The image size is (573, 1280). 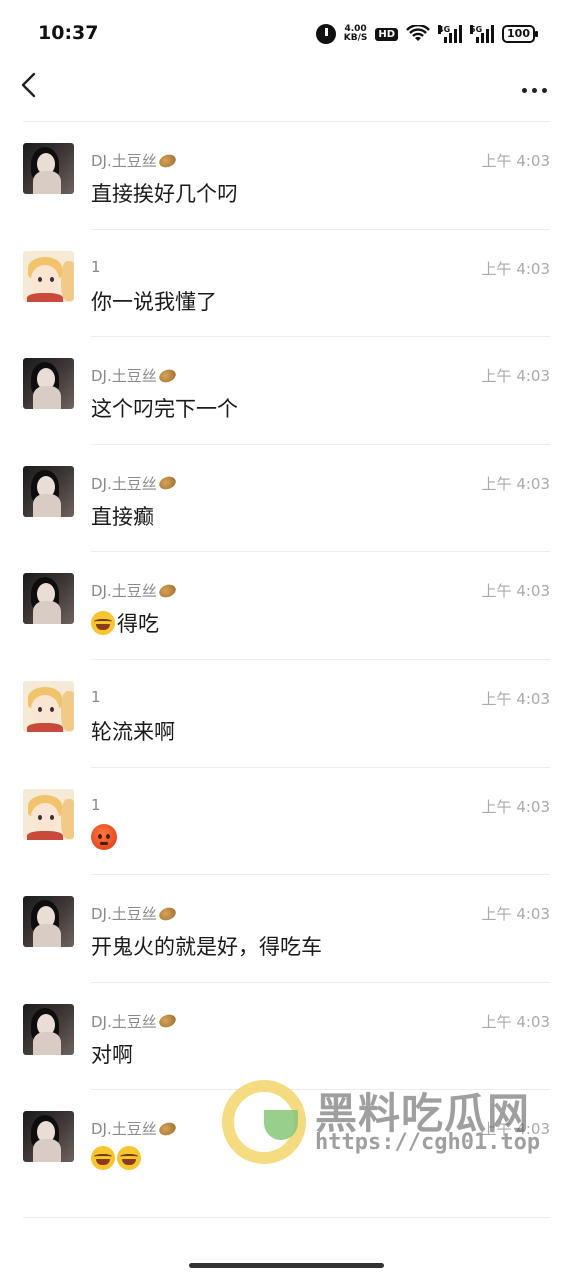 I want to click on home-indicator, so click(x=286, y=1265).